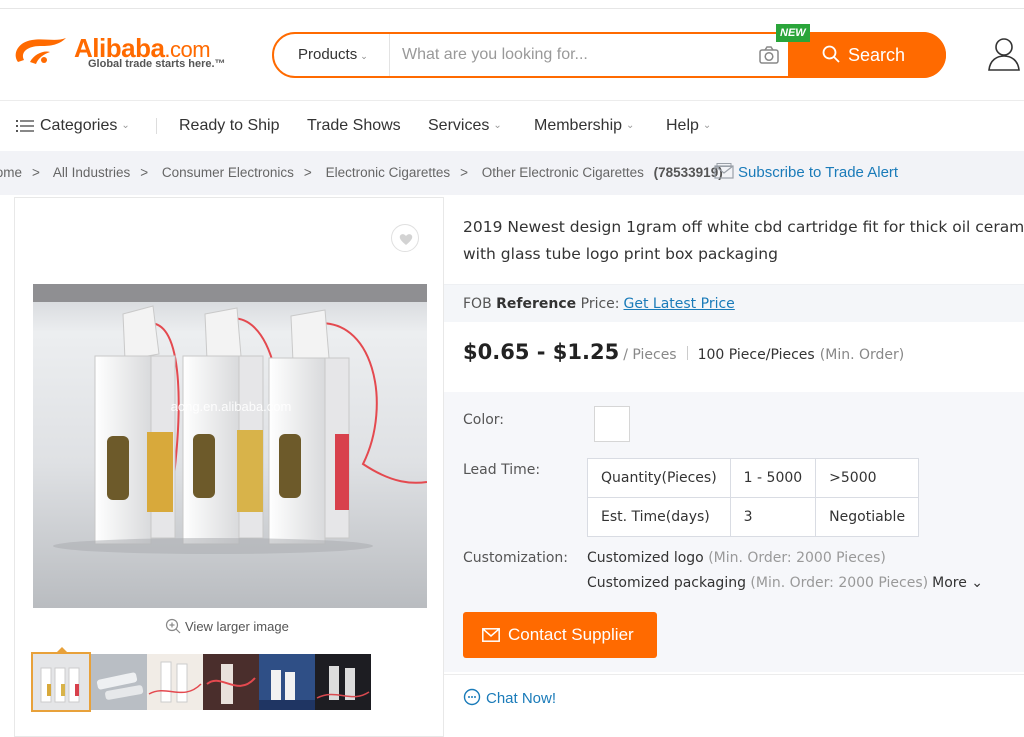  Describe the element at coordinates (563, 172) in the screenshot. I see `breadcrumb-link: Other Electronic Cigarettes` at that location.